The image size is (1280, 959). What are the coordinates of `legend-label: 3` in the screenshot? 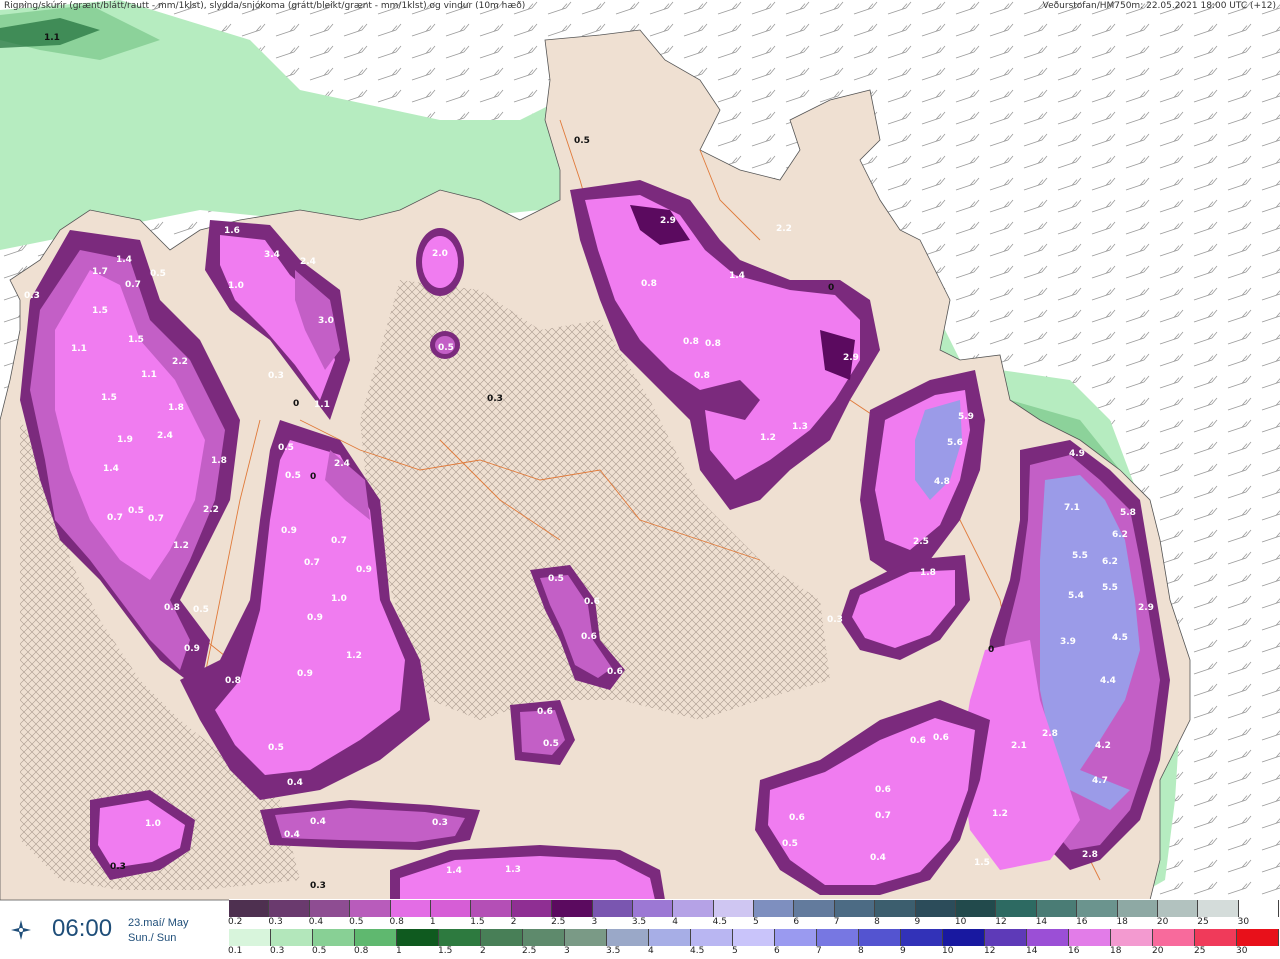 It's located at (594, 922).